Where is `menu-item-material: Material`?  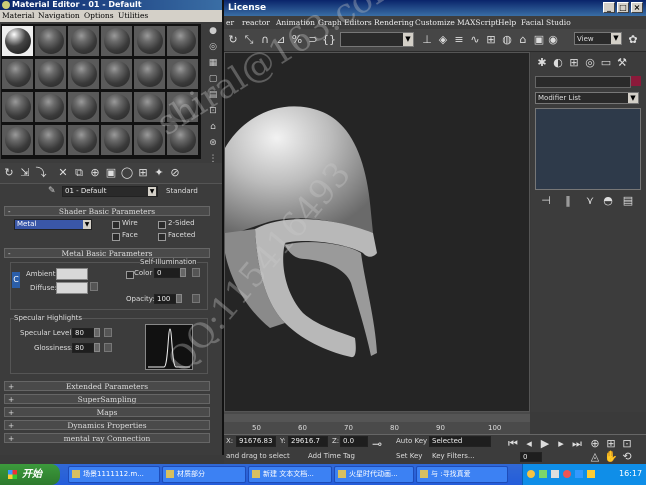 menu-item-material: Material is located at coordinates (18, 16).